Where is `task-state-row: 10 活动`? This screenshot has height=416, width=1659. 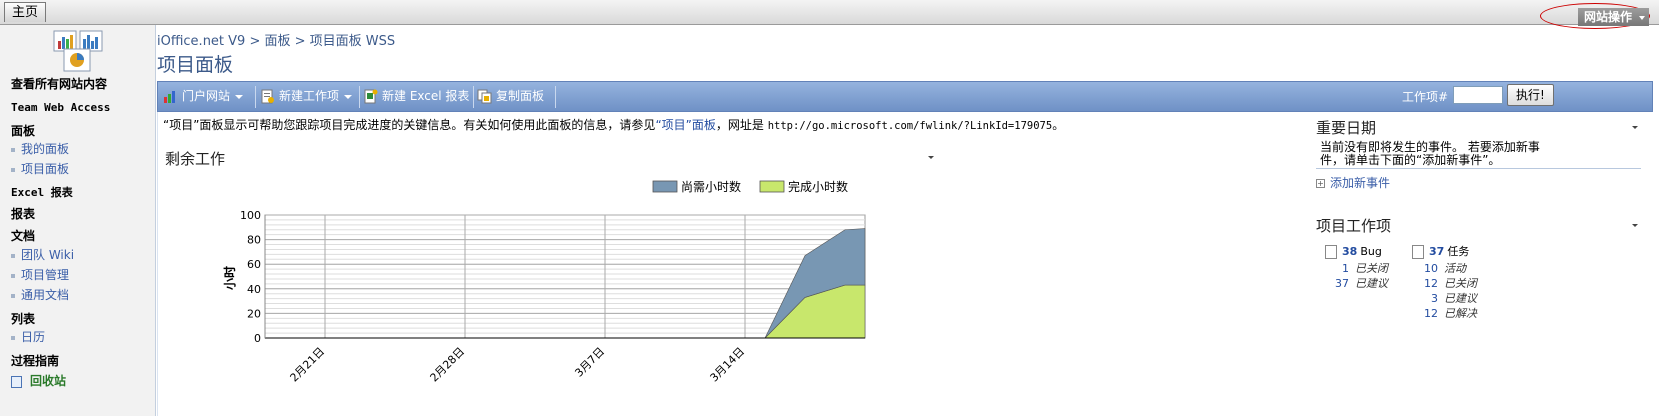
task-state-row: 10 活动 is located at coordinates (1444, 268).